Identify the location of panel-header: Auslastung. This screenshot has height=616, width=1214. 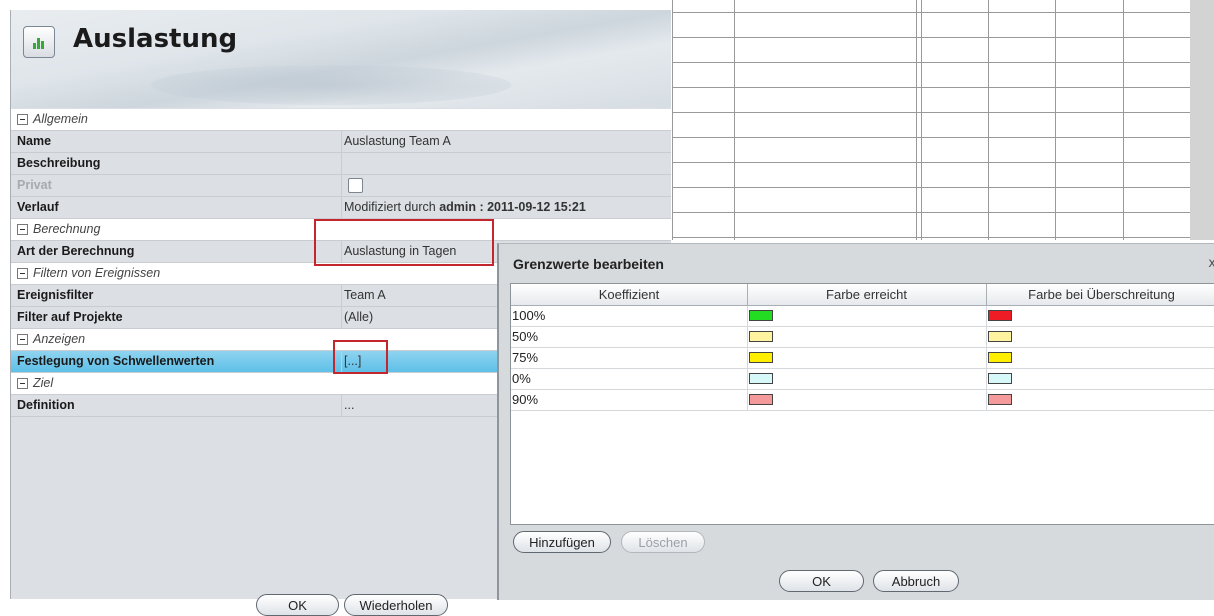
(341, 59).